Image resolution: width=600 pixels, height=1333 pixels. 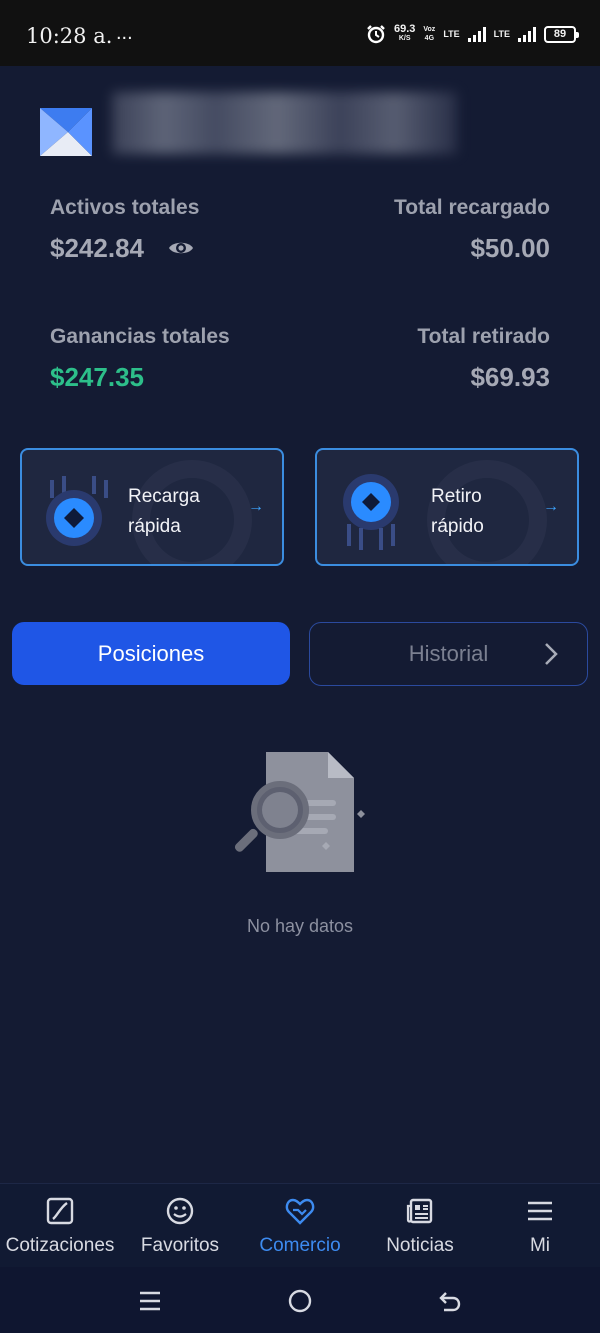 I want to click on network-speed: 69.3 K/S, so click(x=404, y=33).